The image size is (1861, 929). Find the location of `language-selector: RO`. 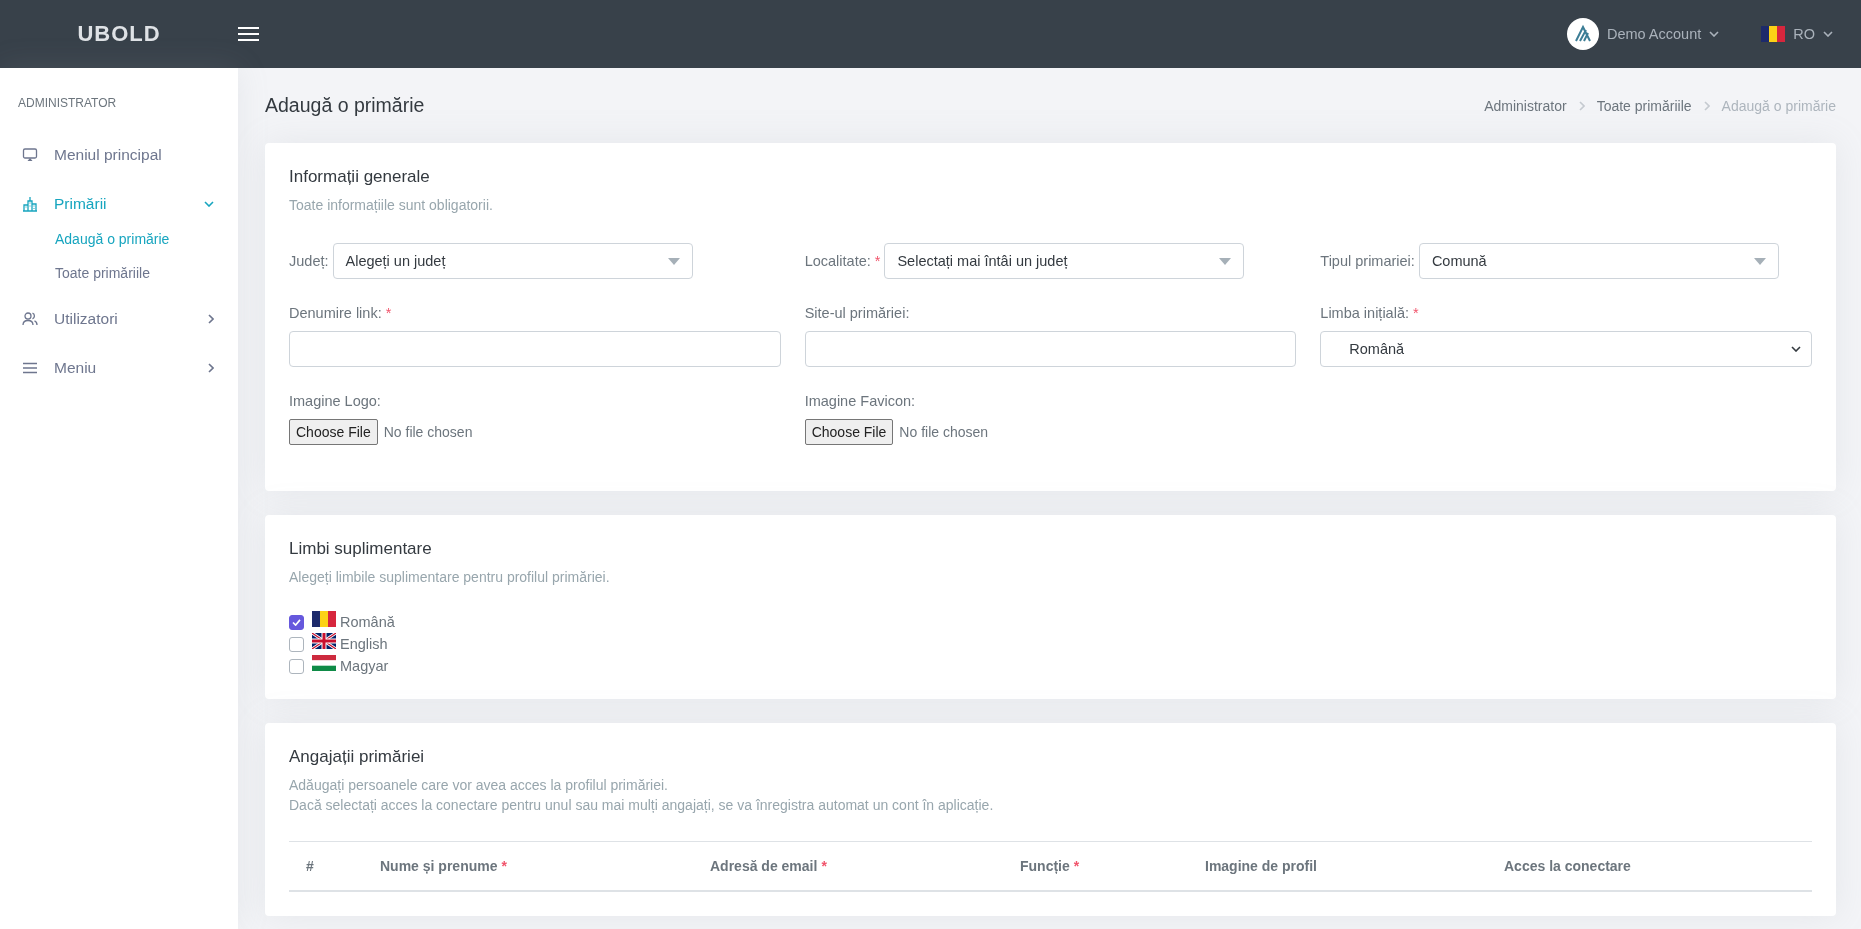

language-selector: RO is located at coordinates (1804, 34).